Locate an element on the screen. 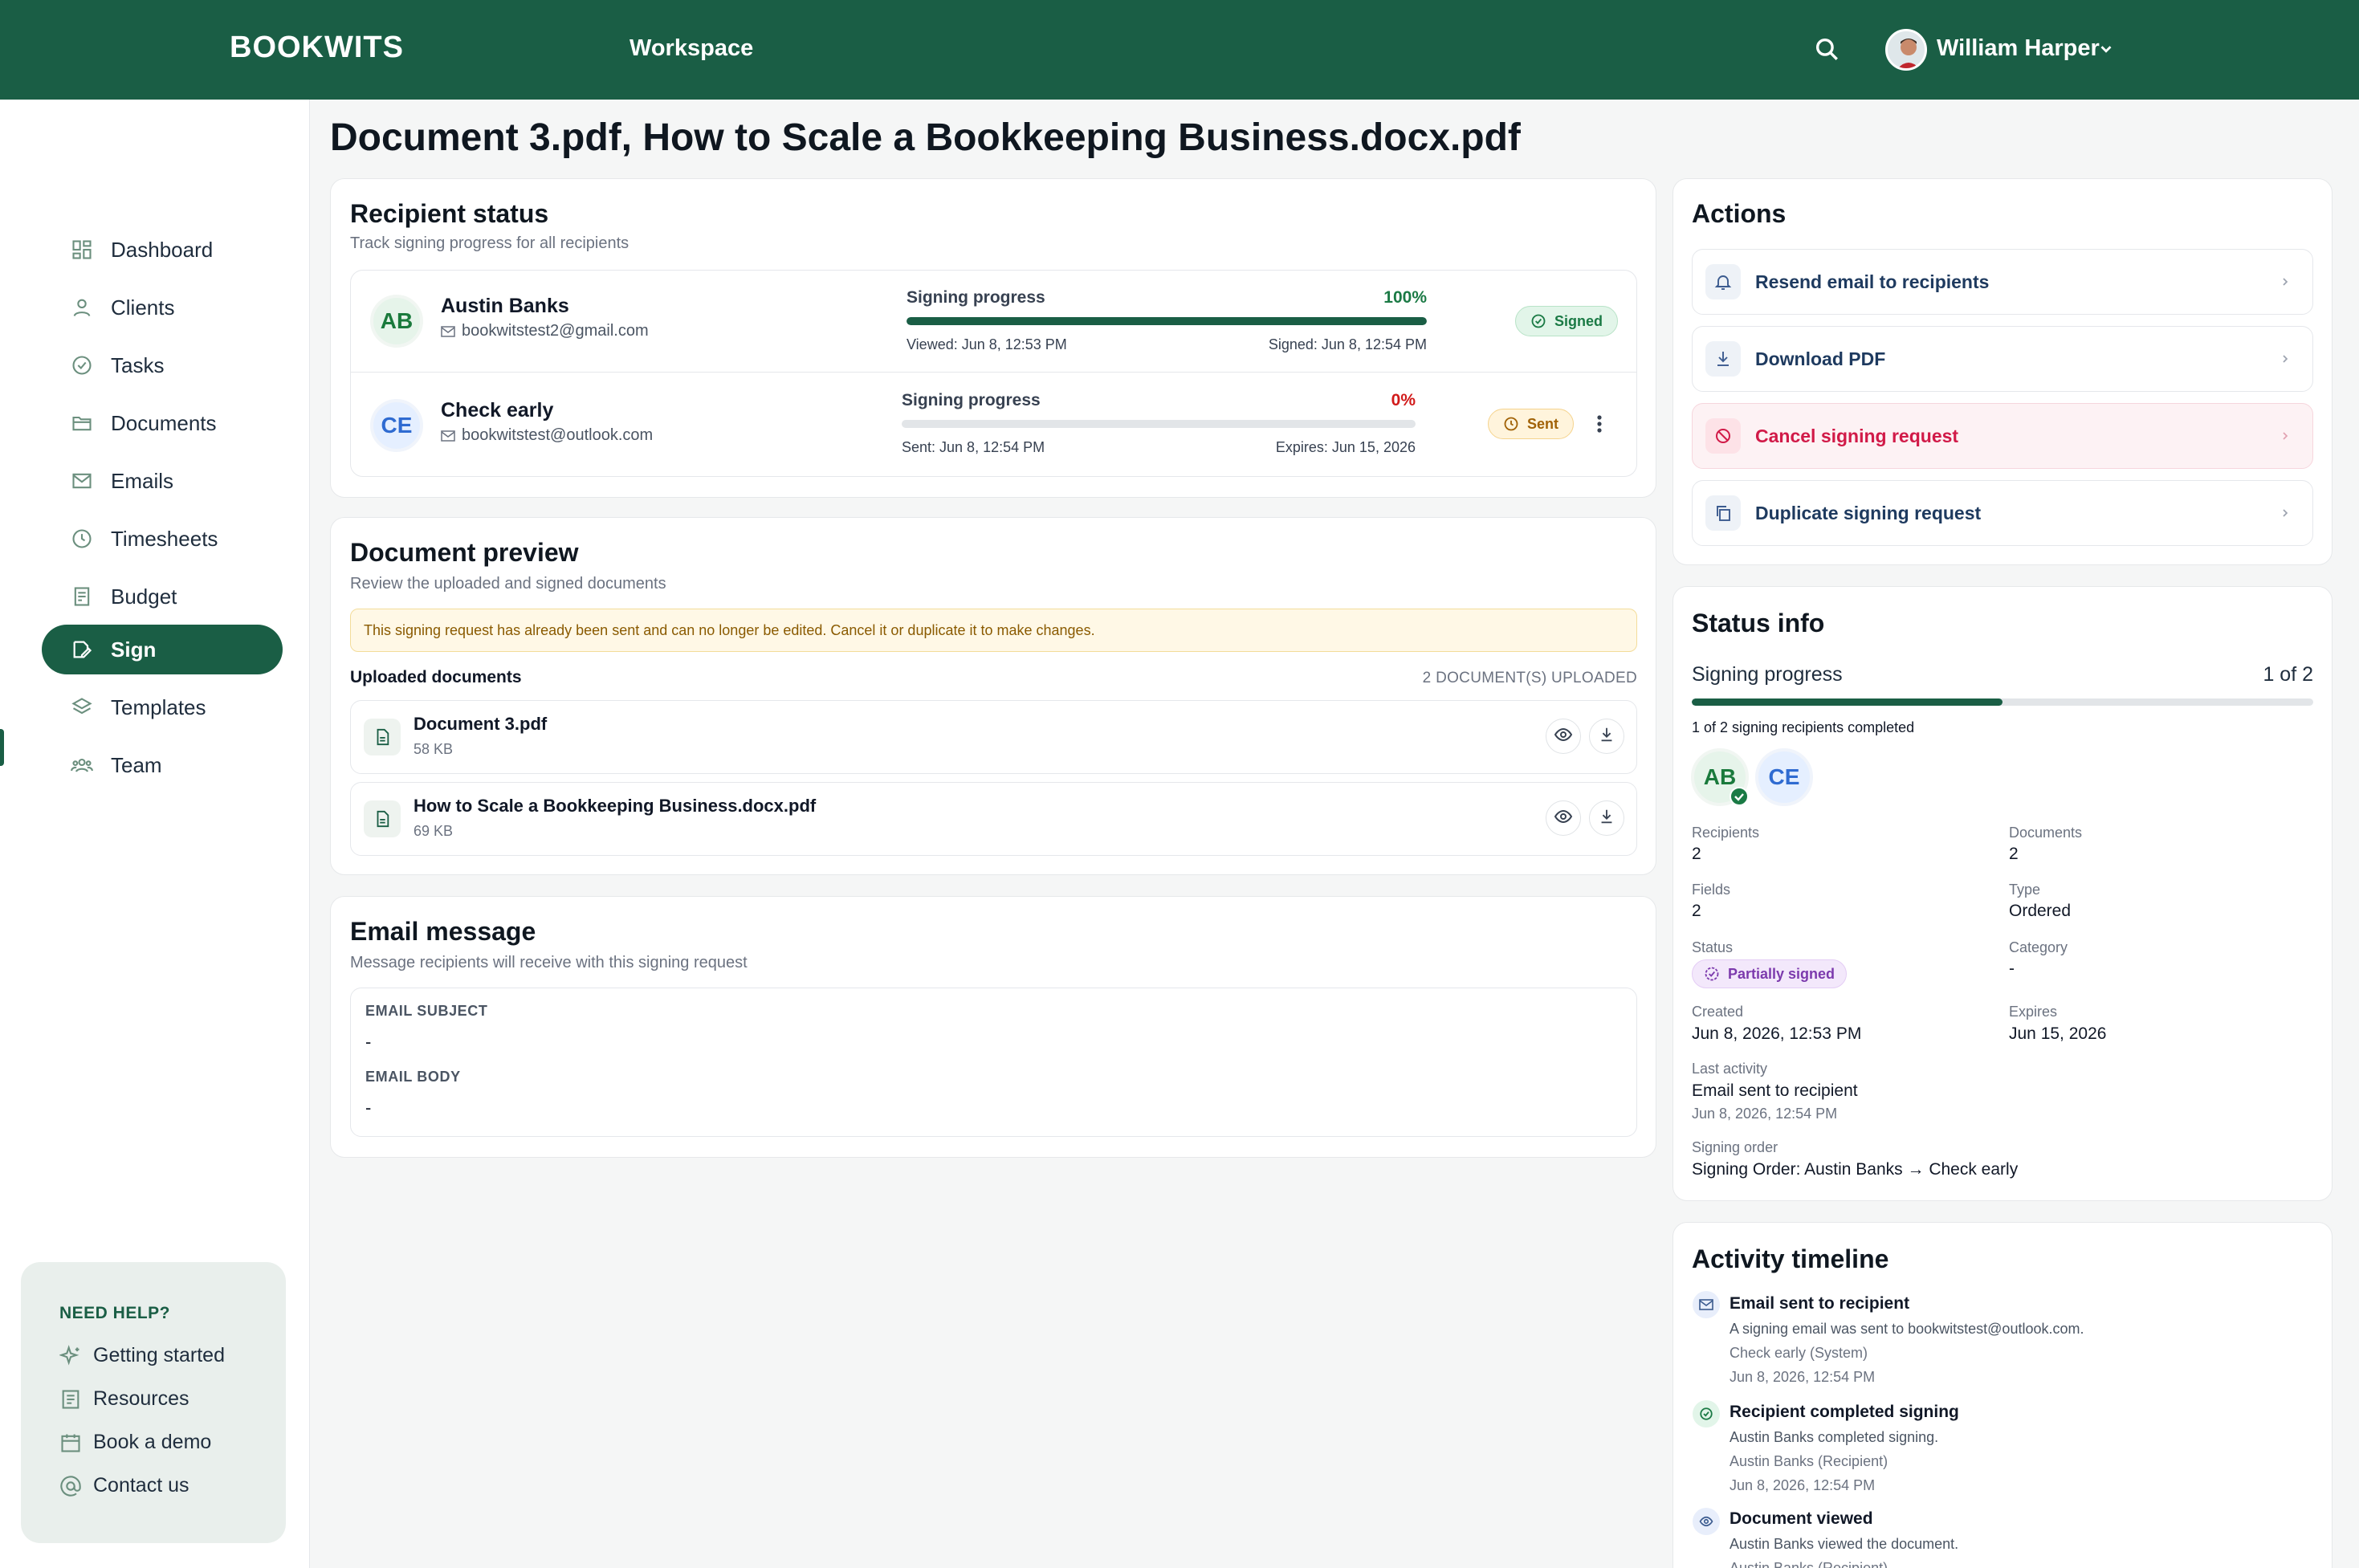 The image size is (2359, 1568). document-name: Document 3.pdf is located at coordinates (481, 724).